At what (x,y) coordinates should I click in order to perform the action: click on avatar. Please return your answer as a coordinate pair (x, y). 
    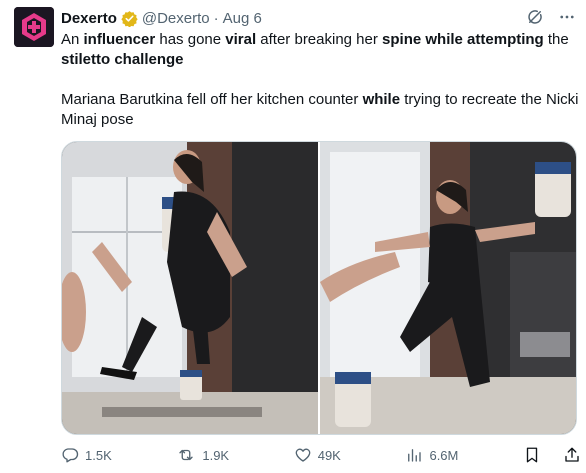
    Looking at the image, I should click on (34, 27).